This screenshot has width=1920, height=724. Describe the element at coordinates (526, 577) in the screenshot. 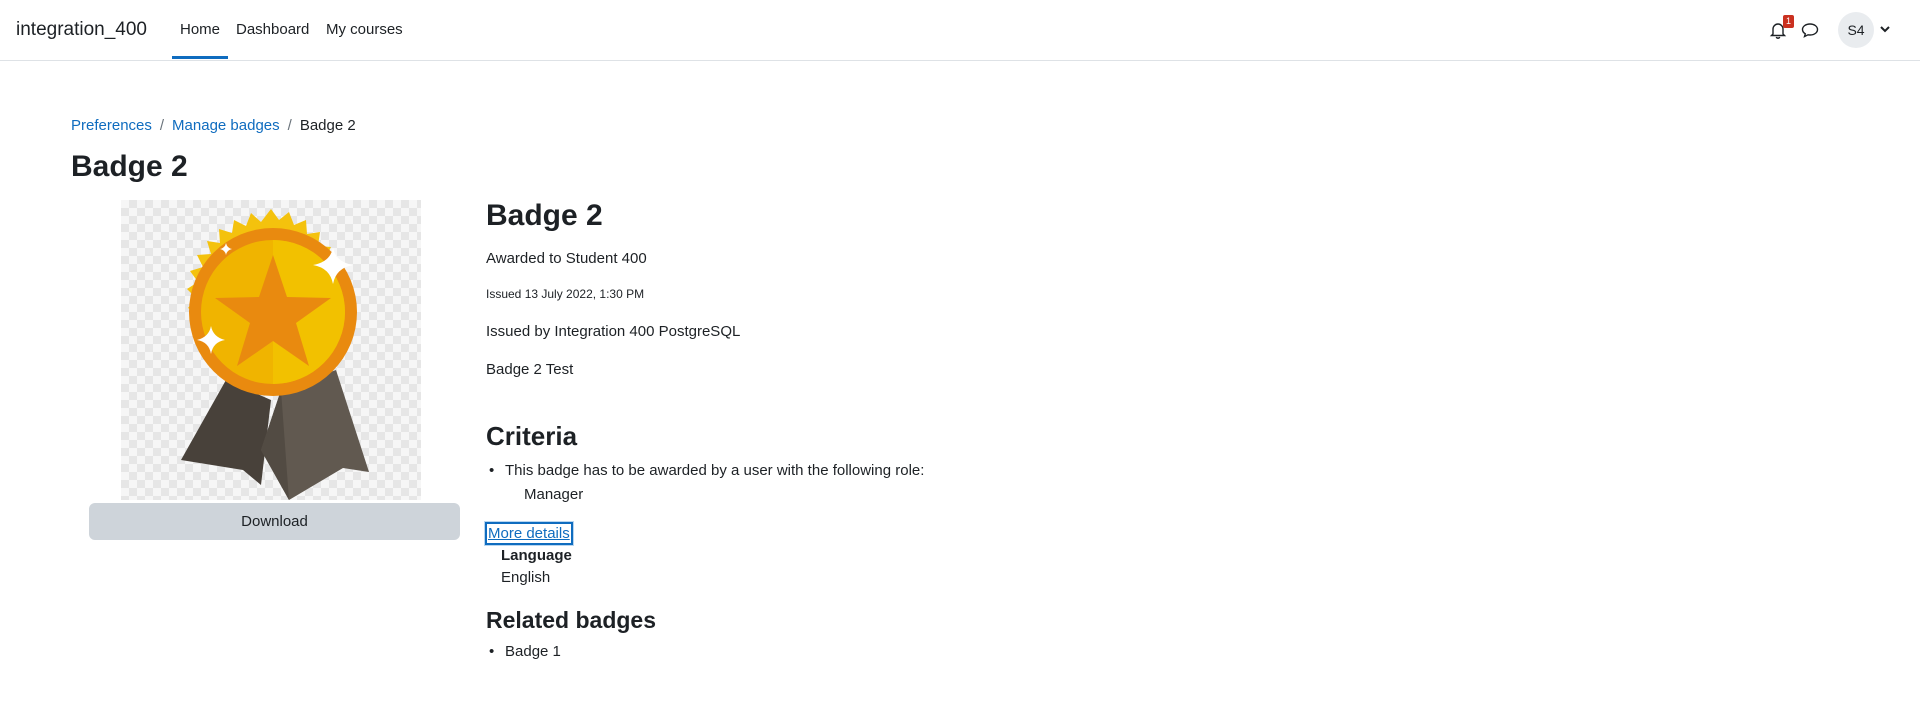

I see `language-value: English` at that location.